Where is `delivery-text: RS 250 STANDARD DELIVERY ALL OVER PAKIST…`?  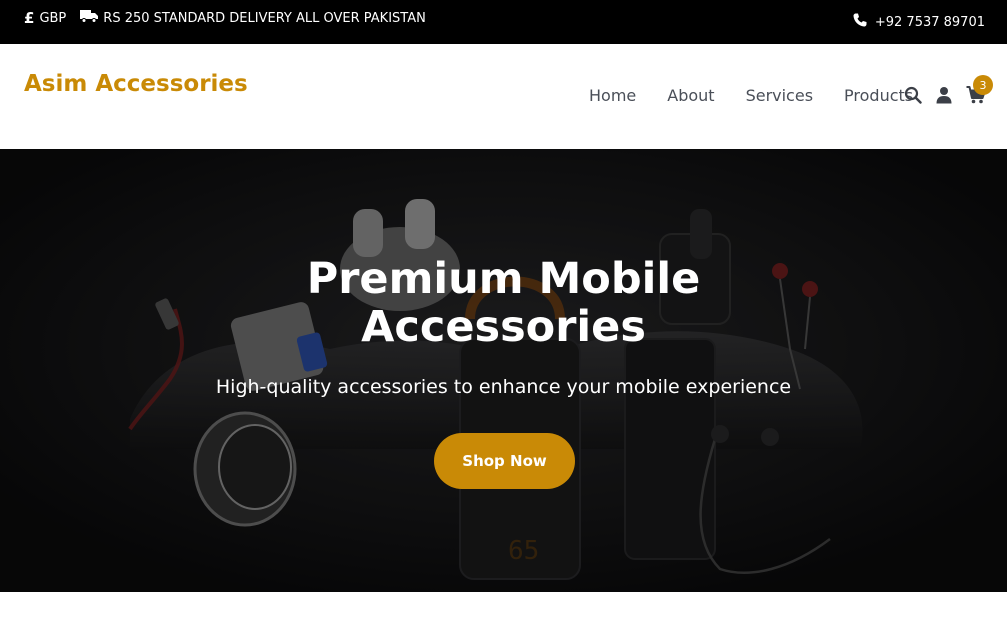
delivery-text: RS 250 STANDARD DELIVERY ALL OVER PAKIST… is located at coordinates (264, 18).